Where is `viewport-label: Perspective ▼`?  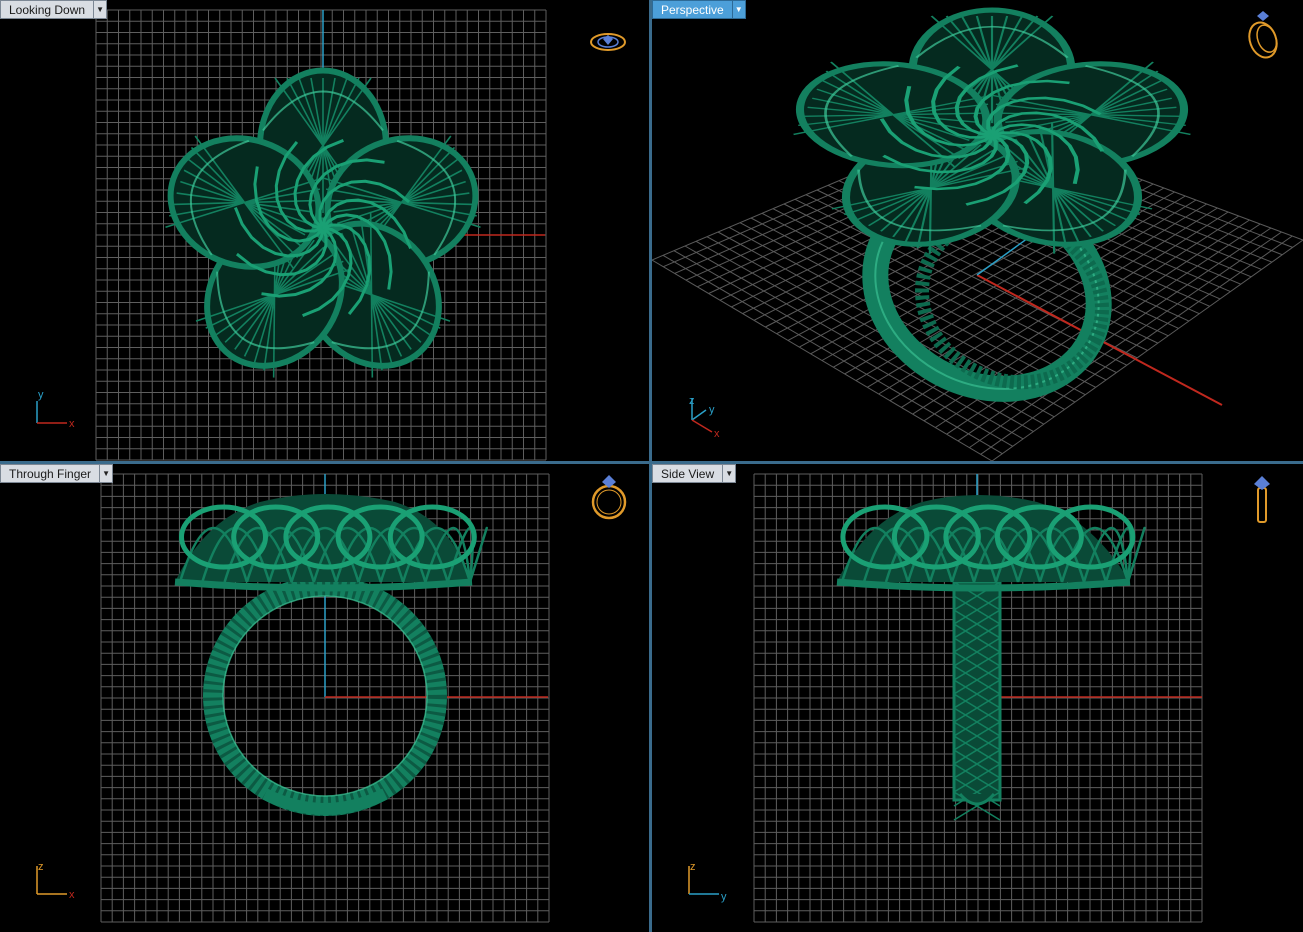
viewport-label: Perspective ▼ is located at coordinates (699, 9).